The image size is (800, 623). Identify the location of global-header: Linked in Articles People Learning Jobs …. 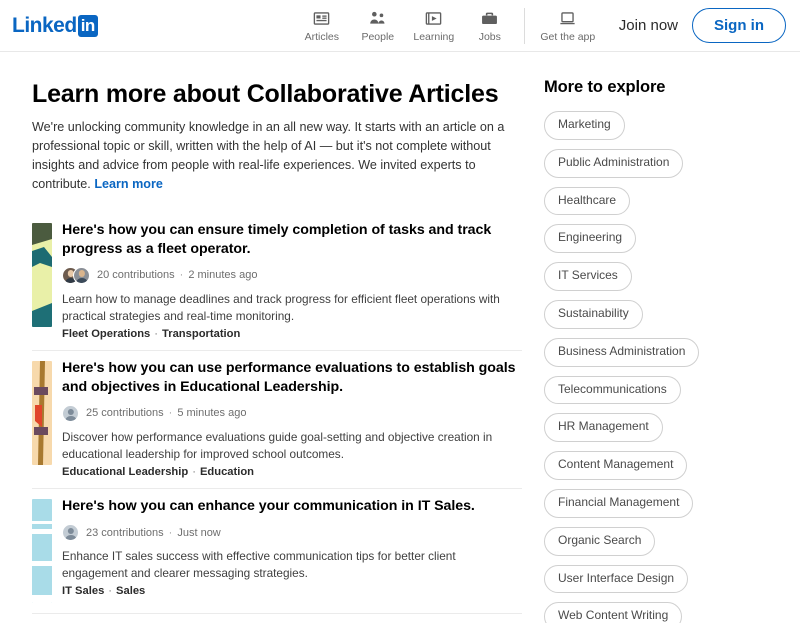
(400, 26).